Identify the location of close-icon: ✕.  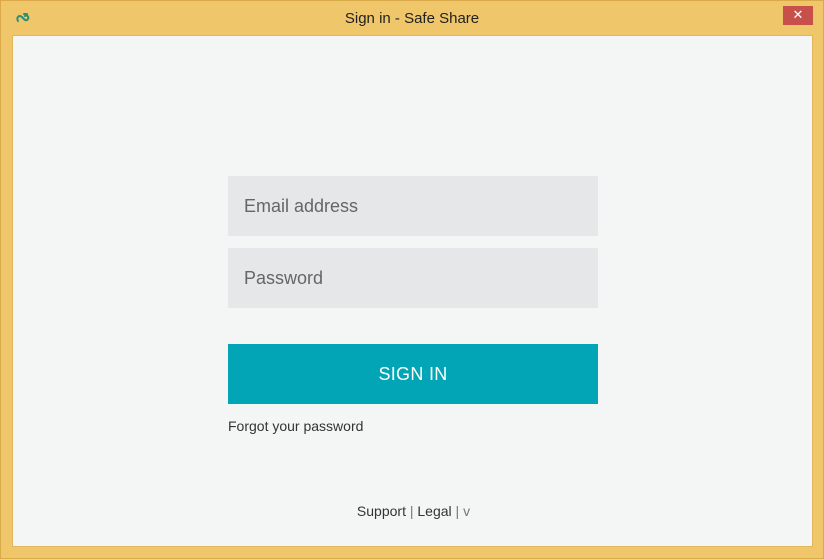
(798, 15).